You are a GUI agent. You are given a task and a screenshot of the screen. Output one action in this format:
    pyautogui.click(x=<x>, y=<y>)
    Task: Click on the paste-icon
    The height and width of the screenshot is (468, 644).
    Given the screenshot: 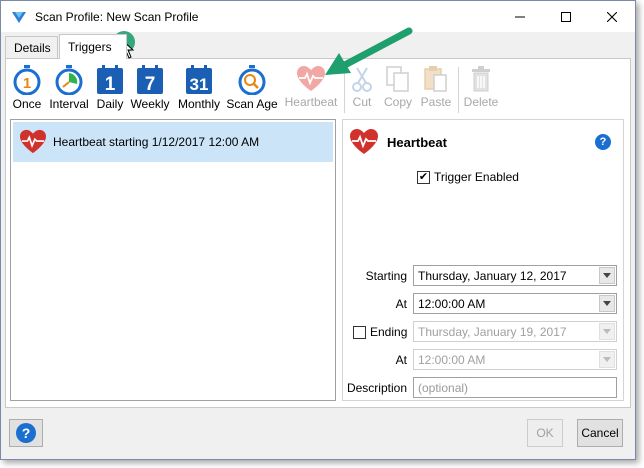 What is the action you would take?
    pyautogui.click(x=435, y=79)
    